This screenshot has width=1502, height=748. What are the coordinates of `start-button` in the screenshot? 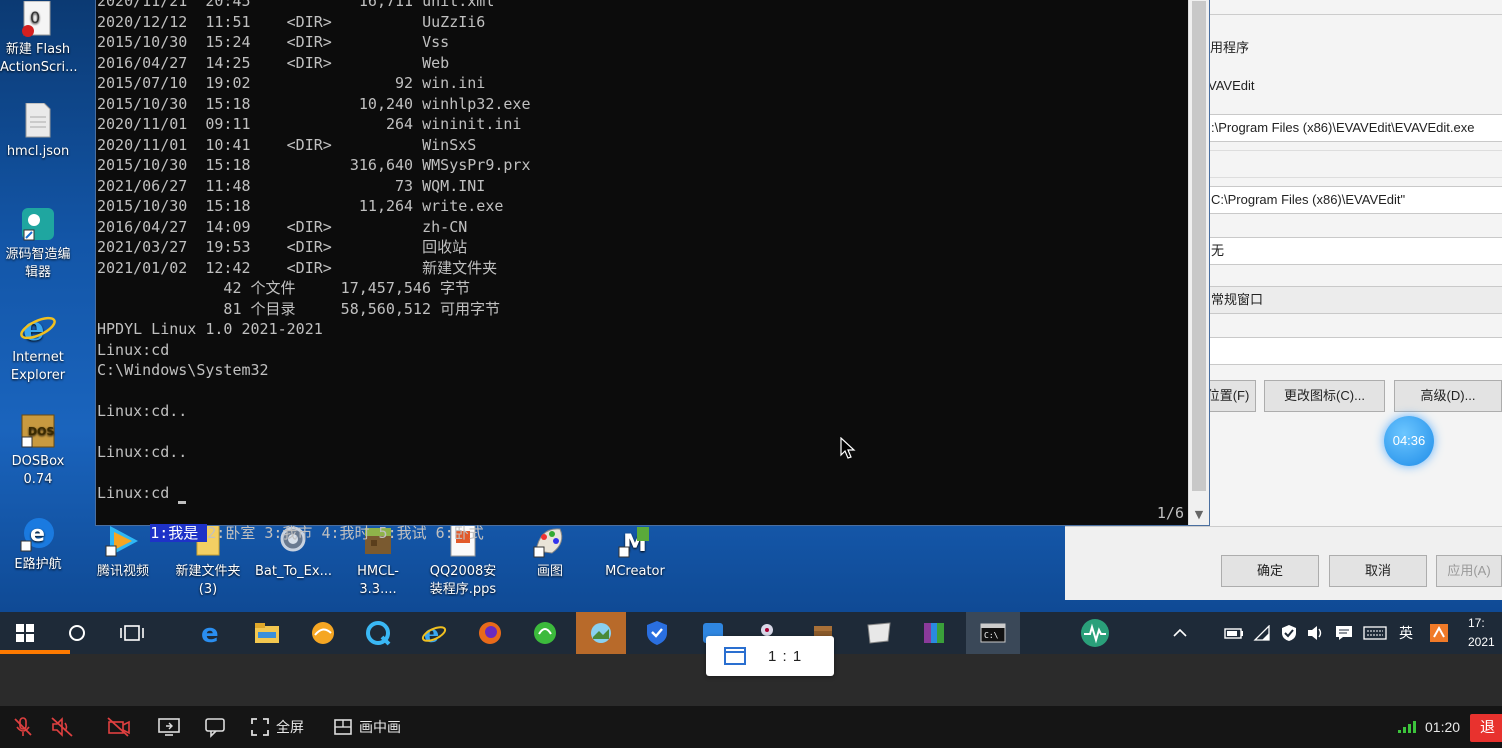 It's located at (25, 633).